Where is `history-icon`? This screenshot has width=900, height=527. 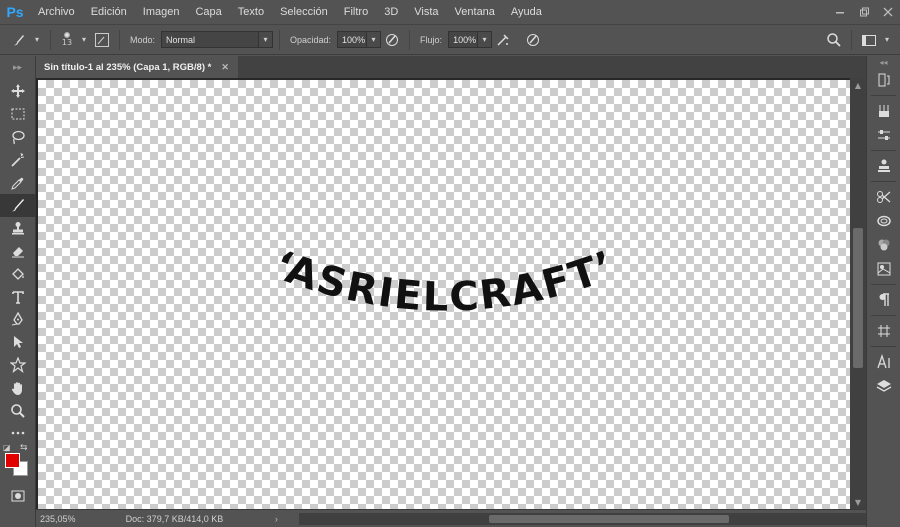 history-icon is located at coordinates (883, 80).